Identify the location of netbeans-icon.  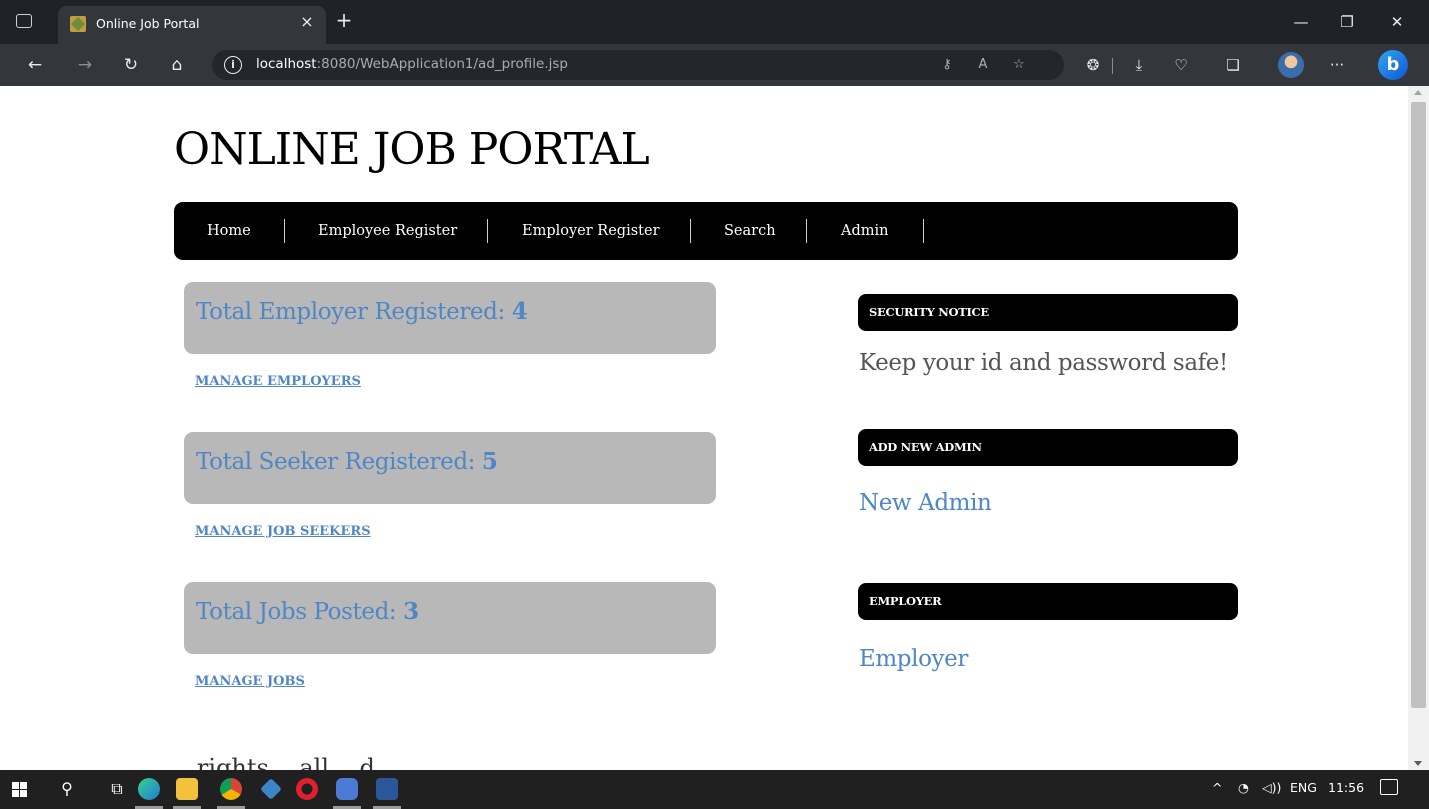
(271, 789).